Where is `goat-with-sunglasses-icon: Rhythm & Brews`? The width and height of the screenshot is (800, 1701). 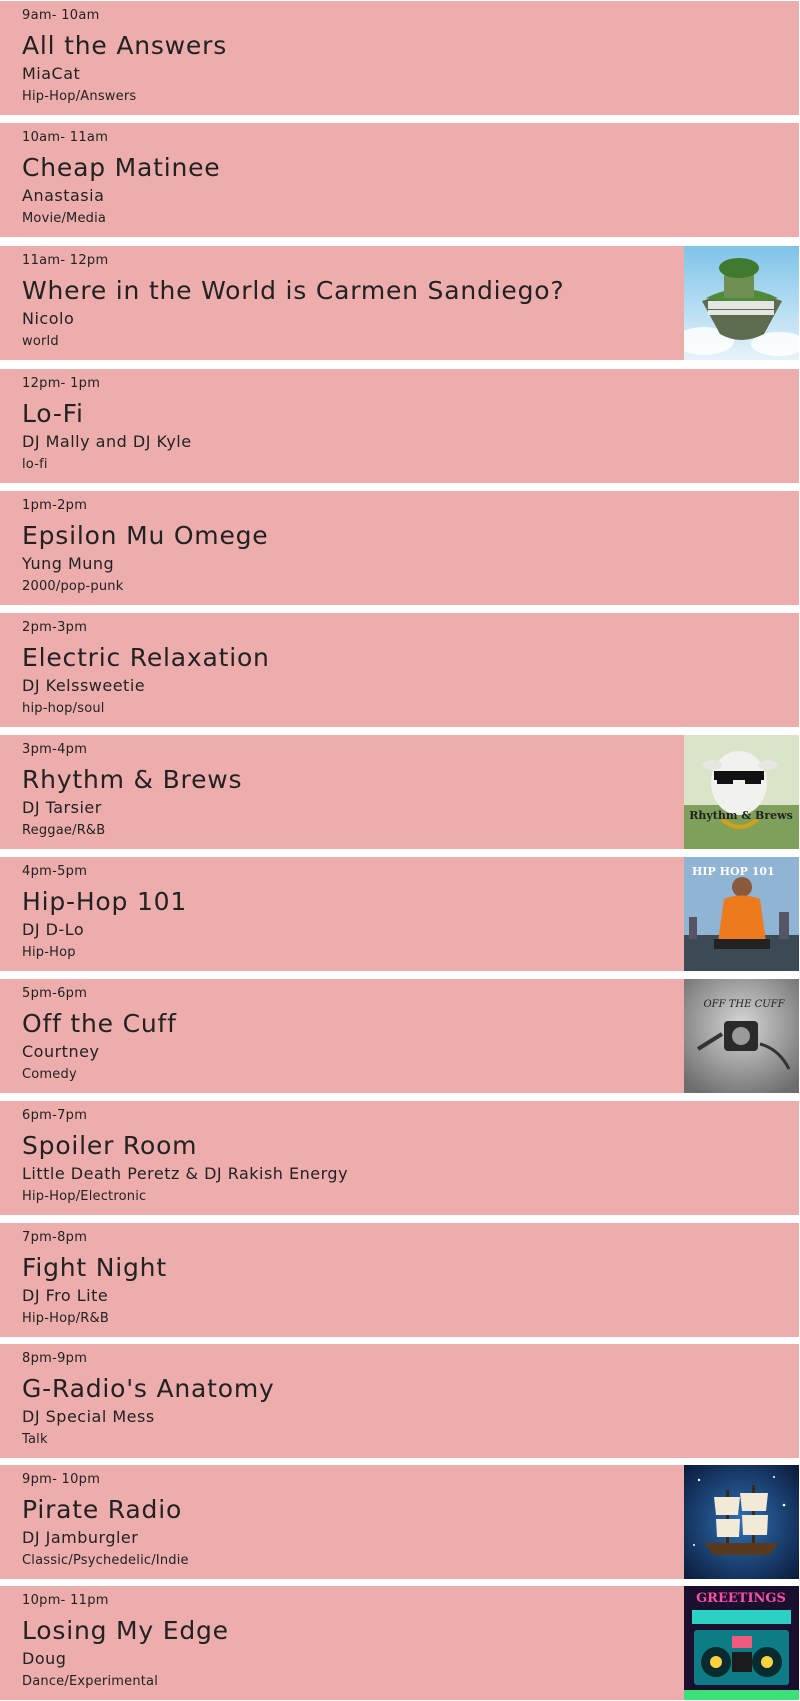
goat-with-sunglasses-icon: Rhythm & Brews is located at coordinates (741, 792).